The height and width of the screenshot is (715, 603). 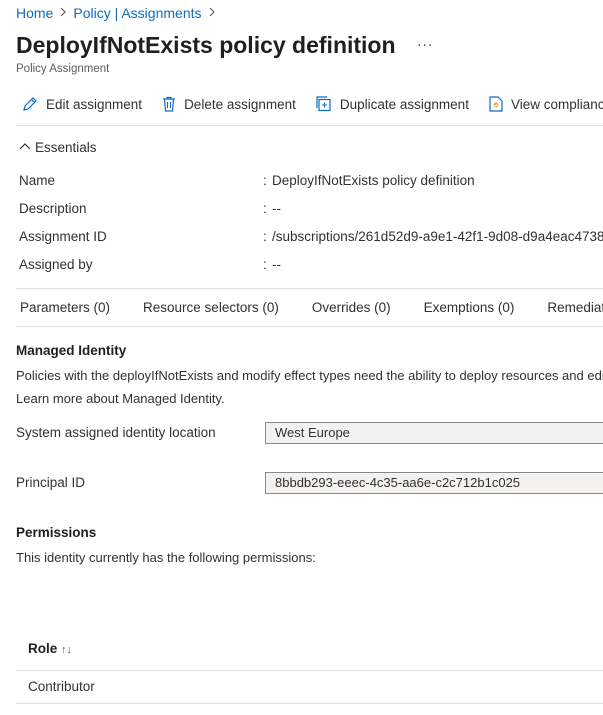 What do you see at coordinates (373, 180) in the screenshot?
I see `essentials-name-value: DeployIfNotExists policy definition` at bounding box center [373, 180].